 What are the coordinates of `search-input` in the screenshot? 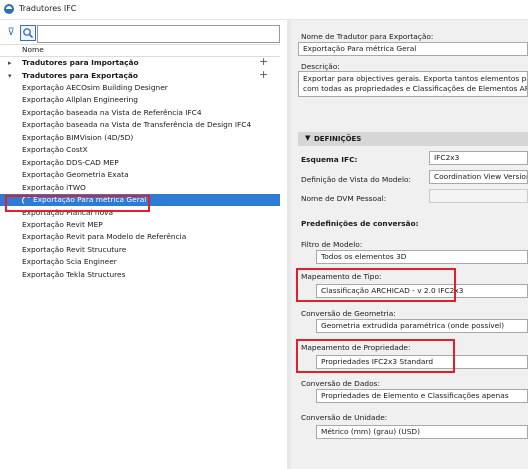 It's located at (158, 34).